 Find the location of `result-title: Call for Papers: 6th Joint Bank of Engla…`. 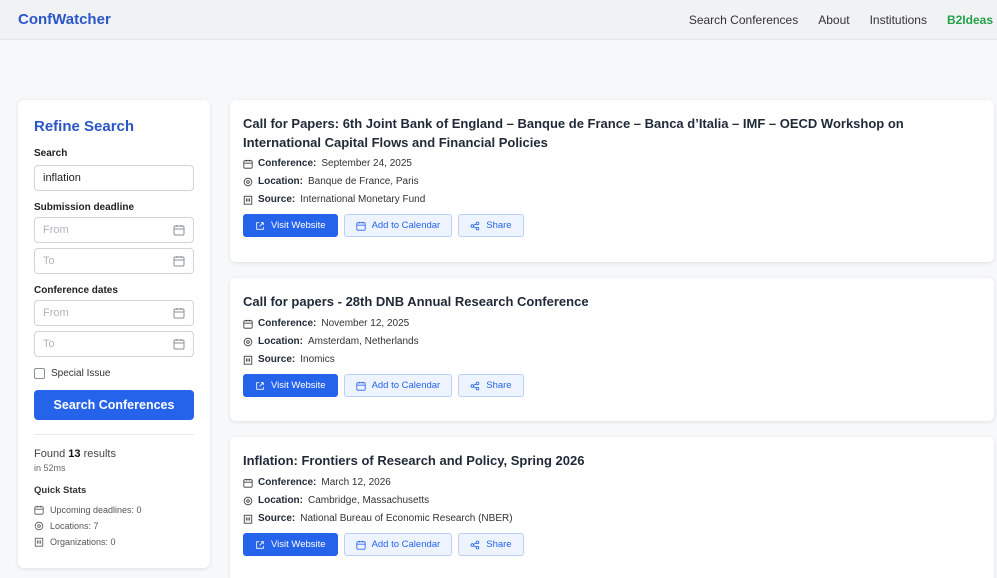

result-title: Call for Papers: 6th Joint Bank of Engla… is located at coordinates (612, 133).